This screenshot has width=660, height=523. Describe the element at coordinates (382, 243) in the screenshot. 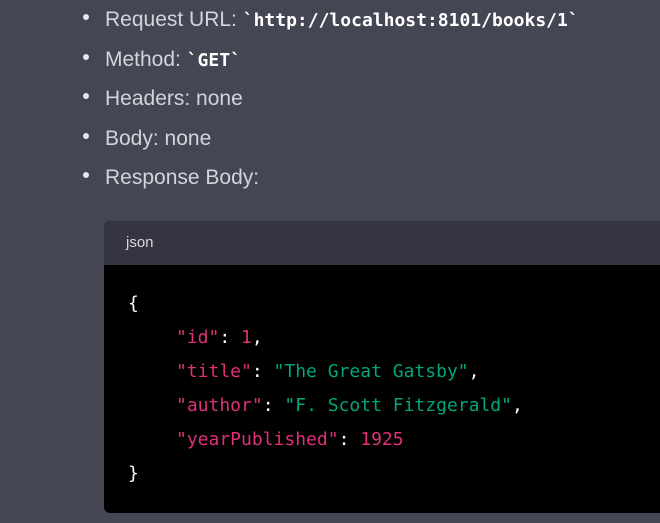

I see `code-block-header: json` at that location.